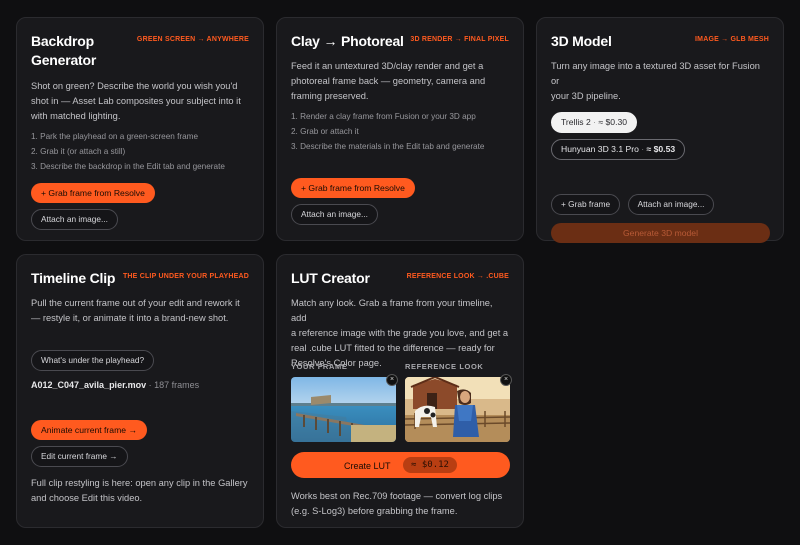  Describe the element at coordinates (93, 360) in the screenshot. I see `whats-under-playhead-button: What's under the playhead?` at that location.